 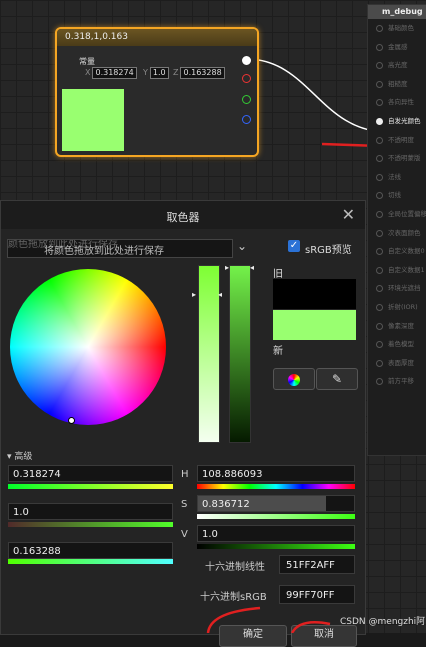 What do you see at coordinates (268, 619) in the screenshot?
I see `annotation-marks` at bounding box center [268, 619].